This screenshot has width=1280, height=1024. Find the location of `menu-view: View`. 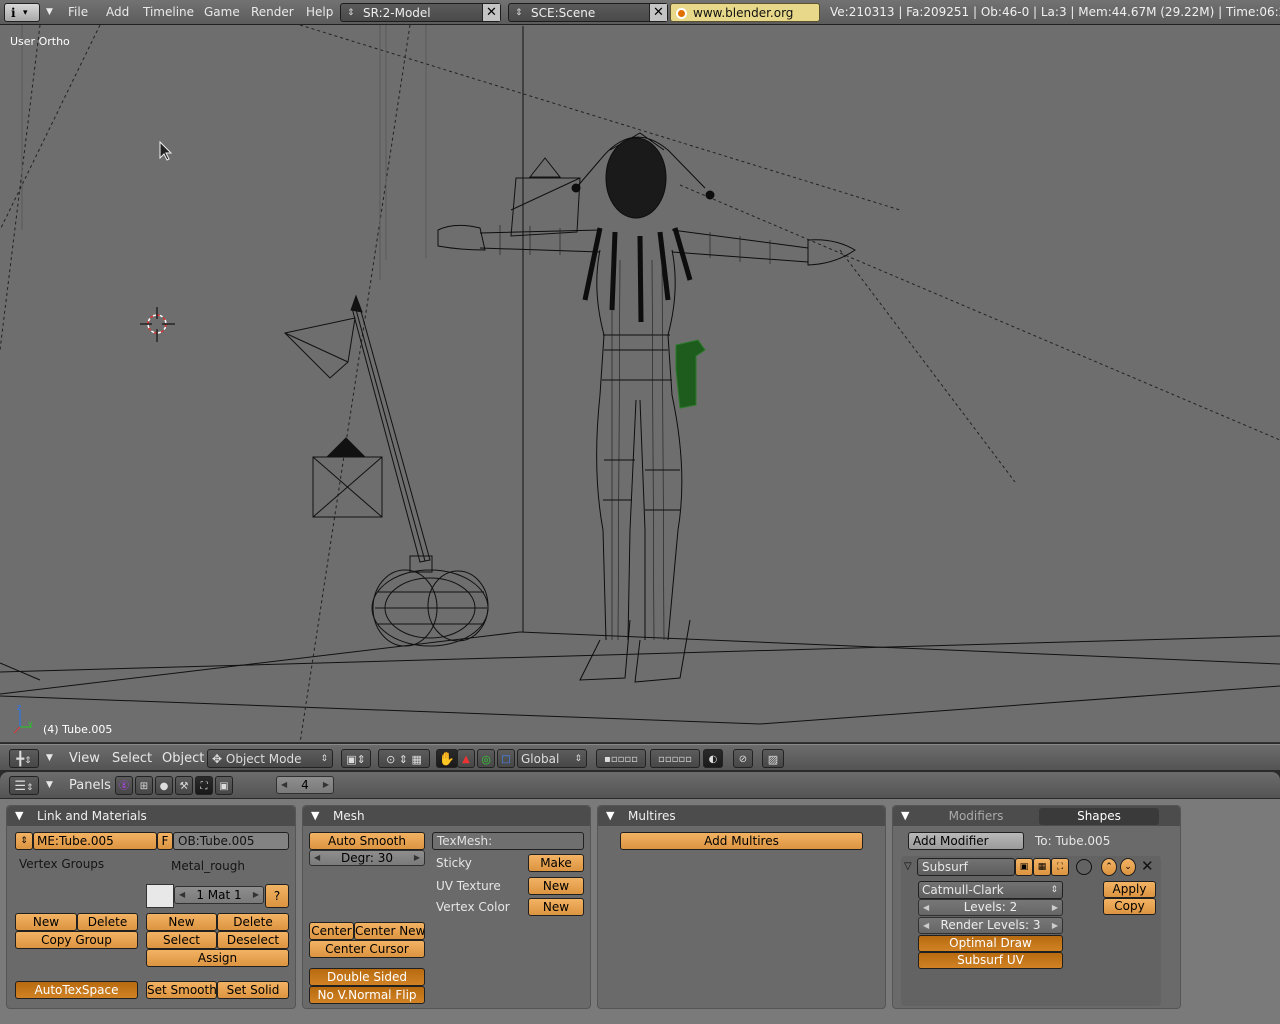

menu-view: View is located at coordinates (84, 758).